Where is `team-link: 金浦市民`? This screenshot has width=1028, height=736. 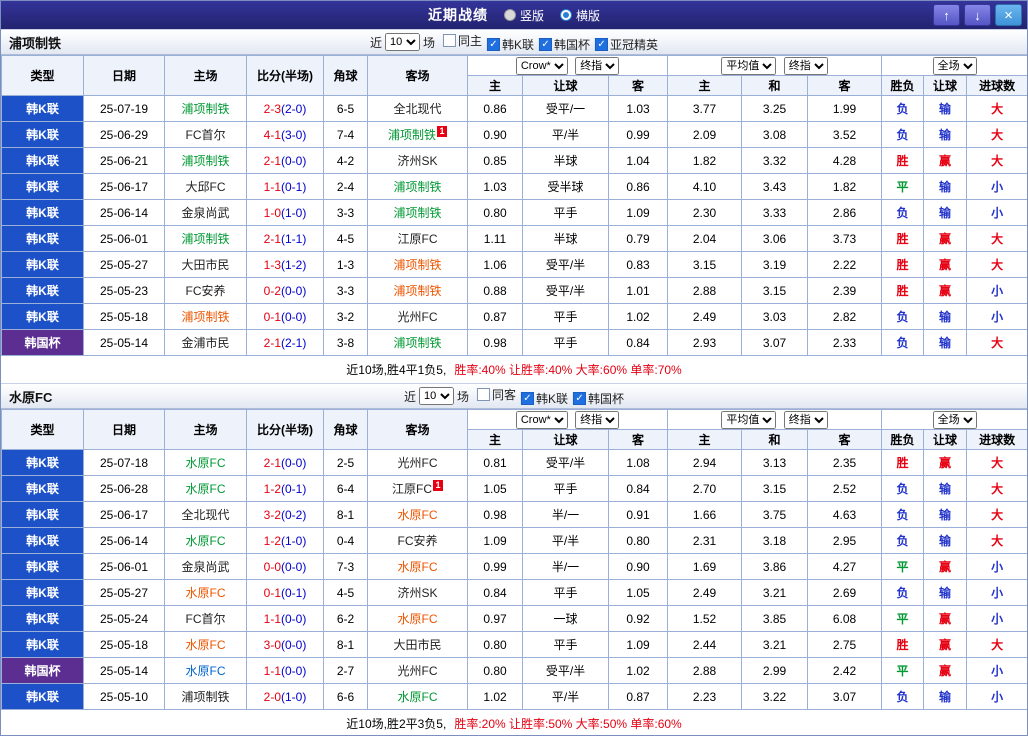 team-link: 金浦市民 is located at coordinates (205, 342).